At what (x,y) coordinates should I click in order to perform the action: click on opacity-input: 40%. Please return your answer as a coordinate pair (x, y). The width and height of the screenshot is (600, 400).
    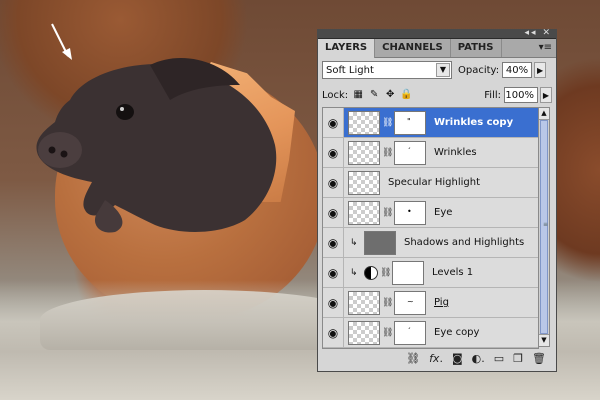
    Looking at the image, I should click on (517, 70).